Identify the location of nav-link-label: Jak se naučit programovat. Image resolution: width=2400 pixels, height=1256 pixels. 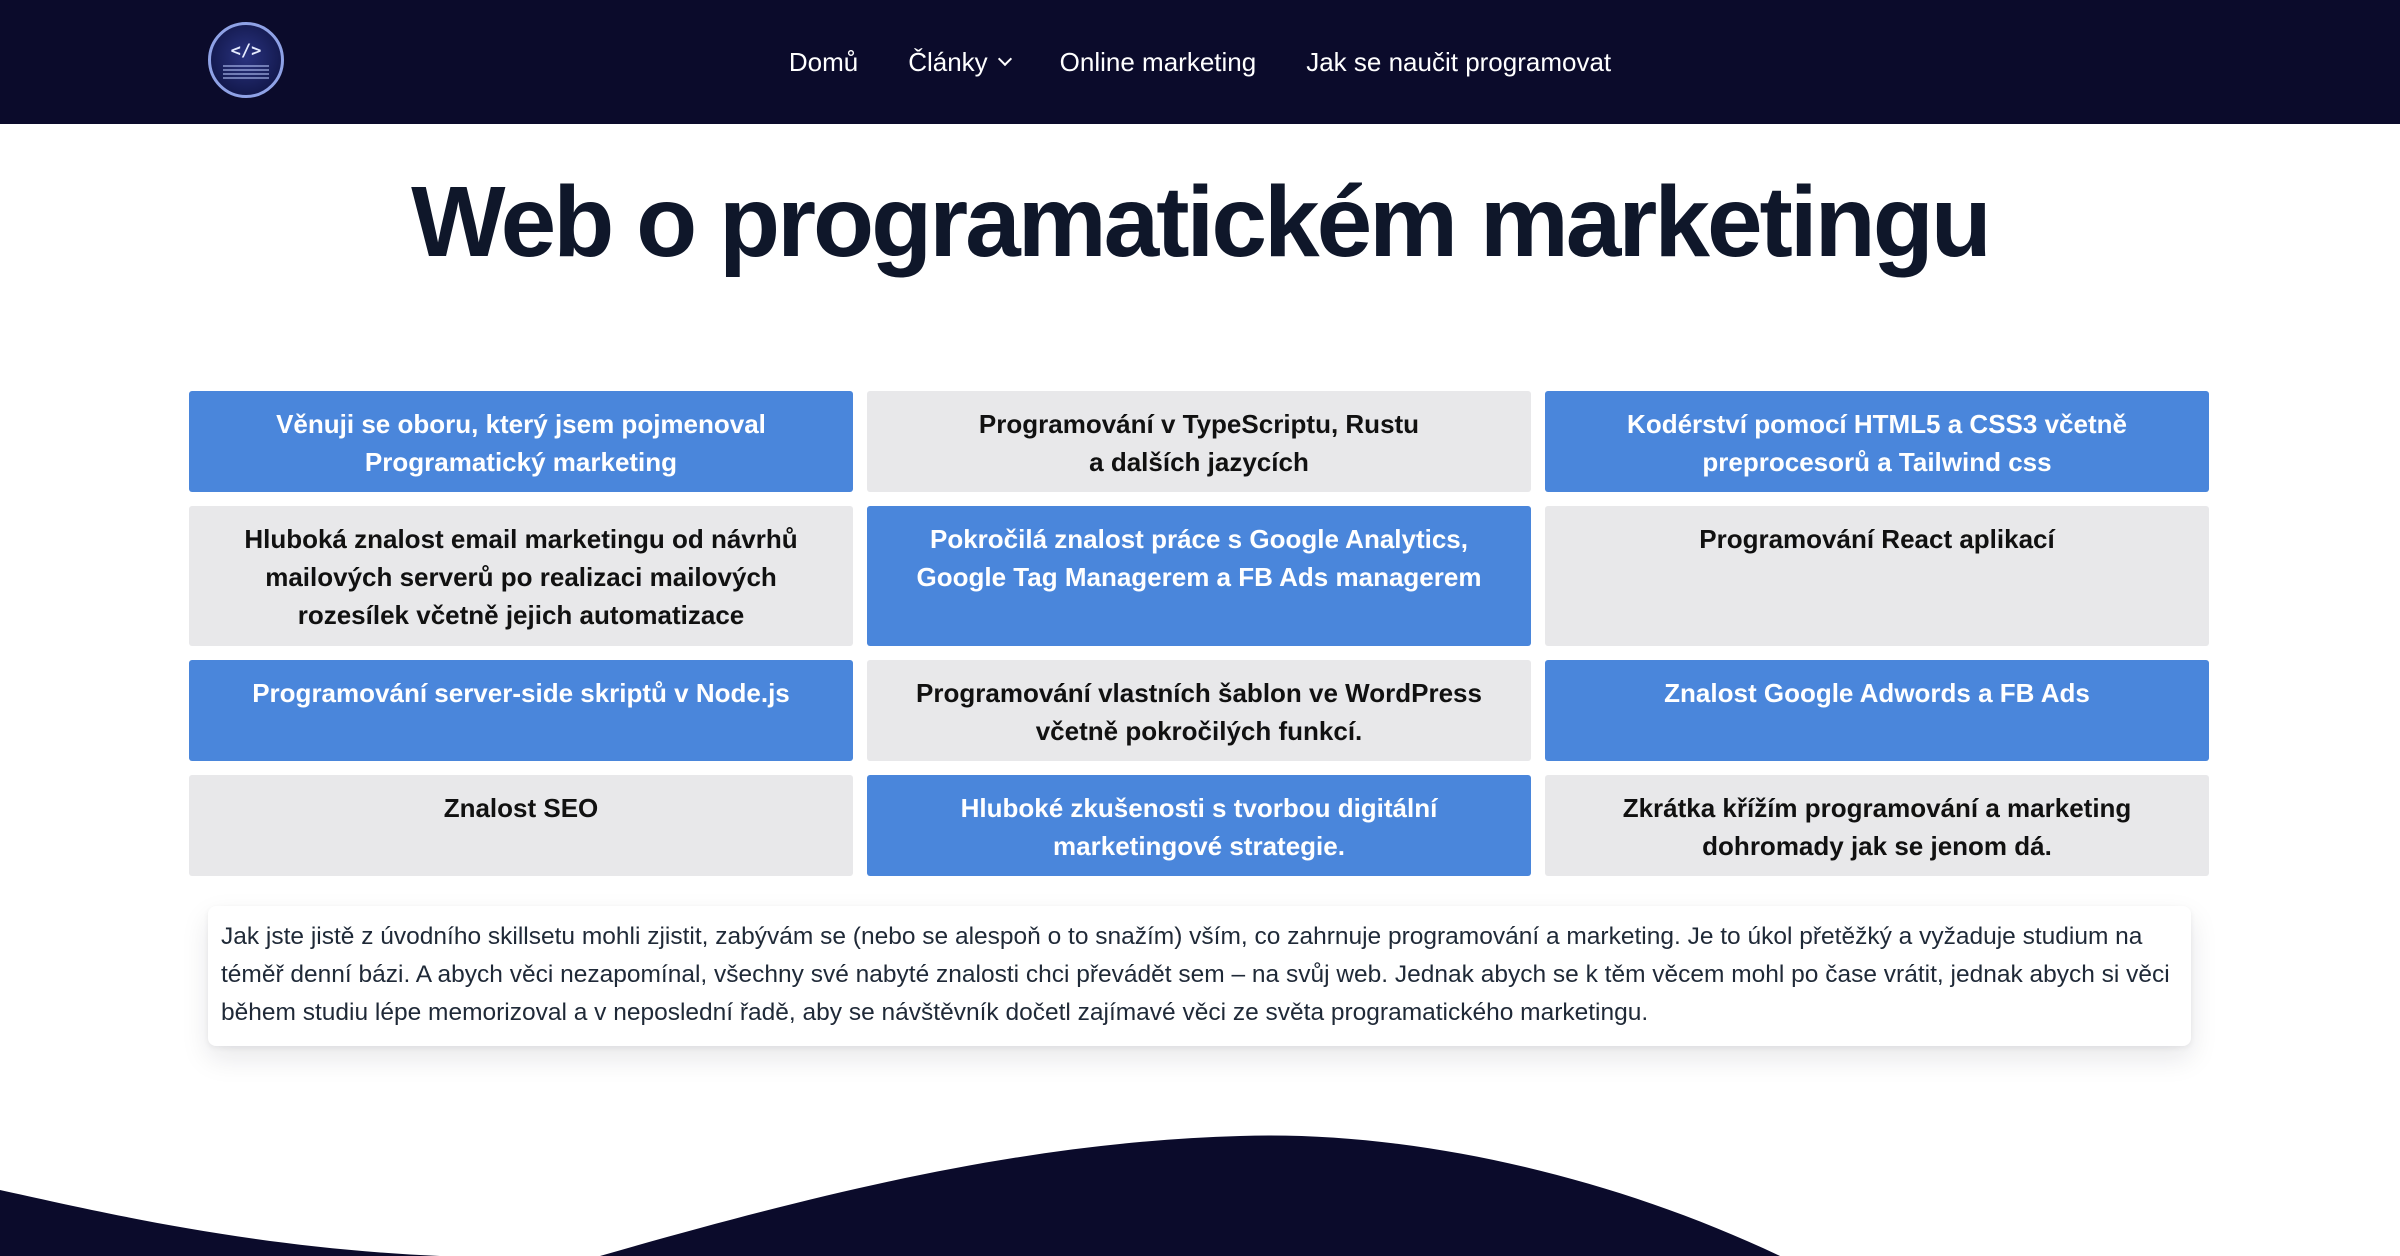
(1459, 61).